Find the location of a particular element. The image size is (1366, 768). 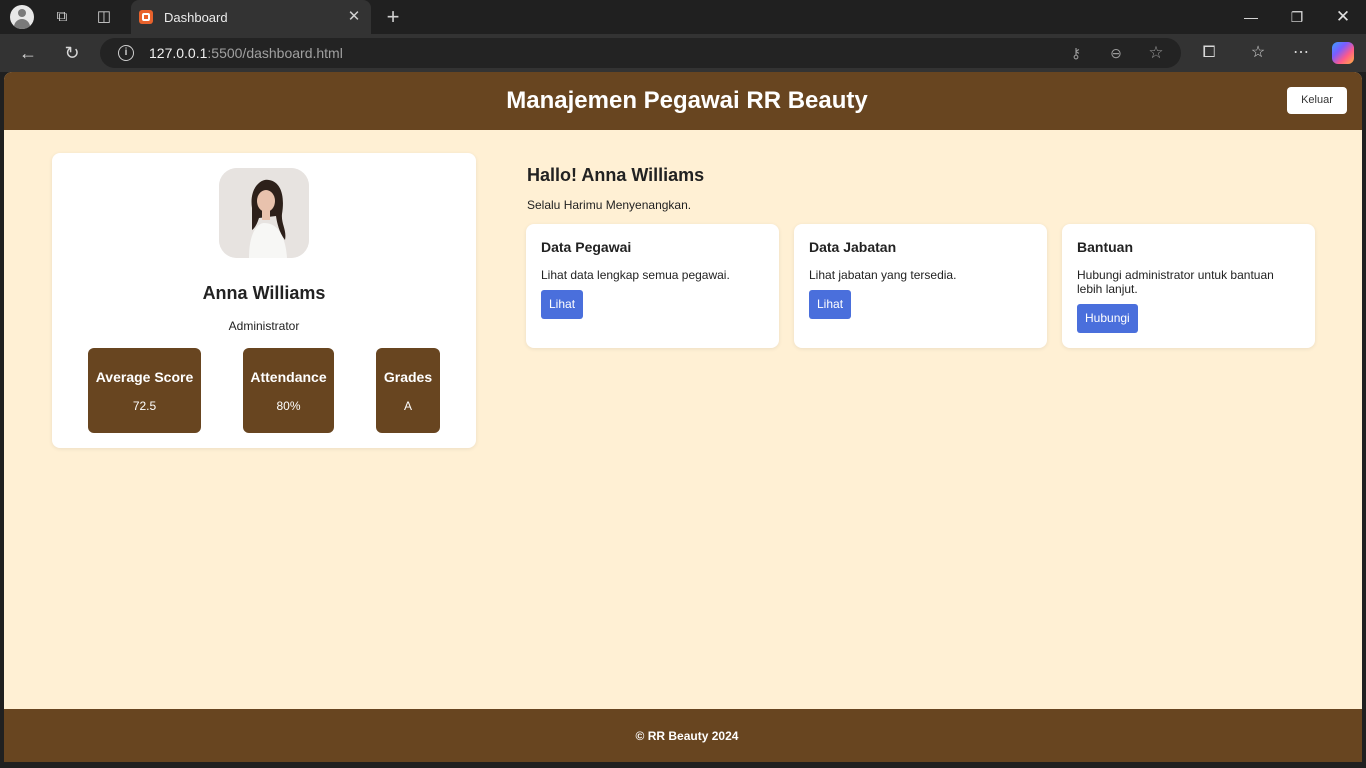

stat-value: A is located at coordinates (407, 406).